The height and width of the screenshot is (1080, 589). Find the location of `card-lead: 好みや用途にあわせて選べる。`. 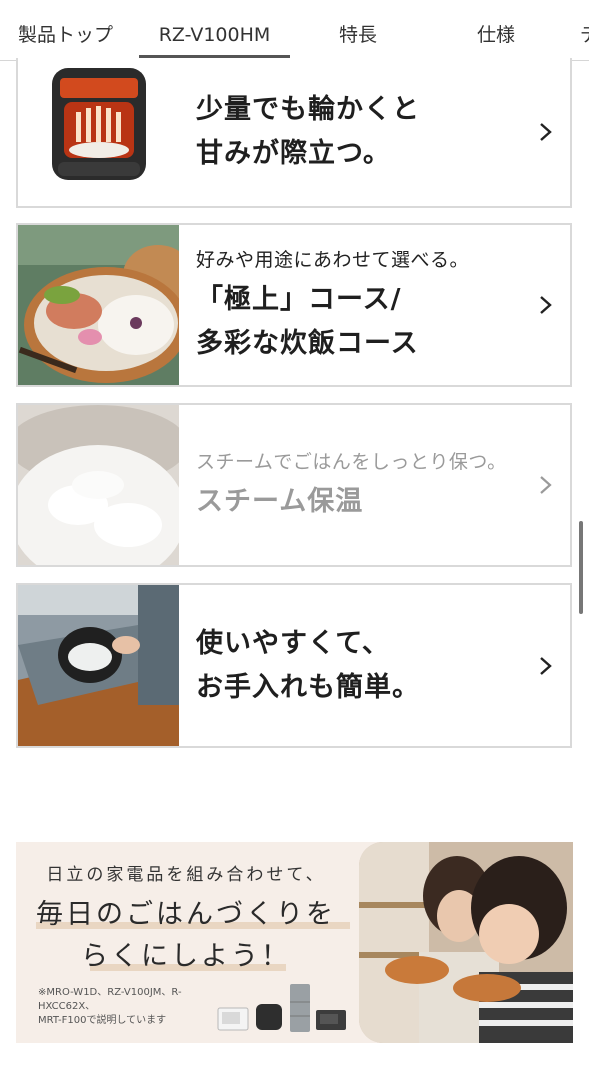

card-lead: 好みや用途にあわせて選べる。 is located at coordinates (333, 259).